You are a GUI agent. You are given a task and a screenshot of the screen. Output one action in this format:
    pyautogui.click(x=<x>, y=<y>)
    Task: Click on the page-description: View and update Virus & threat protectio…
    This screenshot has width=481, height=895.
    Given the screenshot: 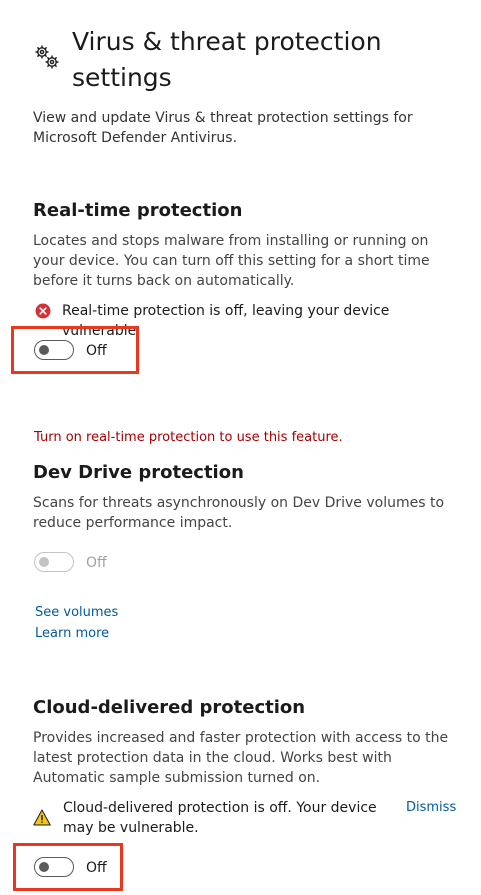 What is the action you would take?
    pyautogui.click(x=223, y=128)
    